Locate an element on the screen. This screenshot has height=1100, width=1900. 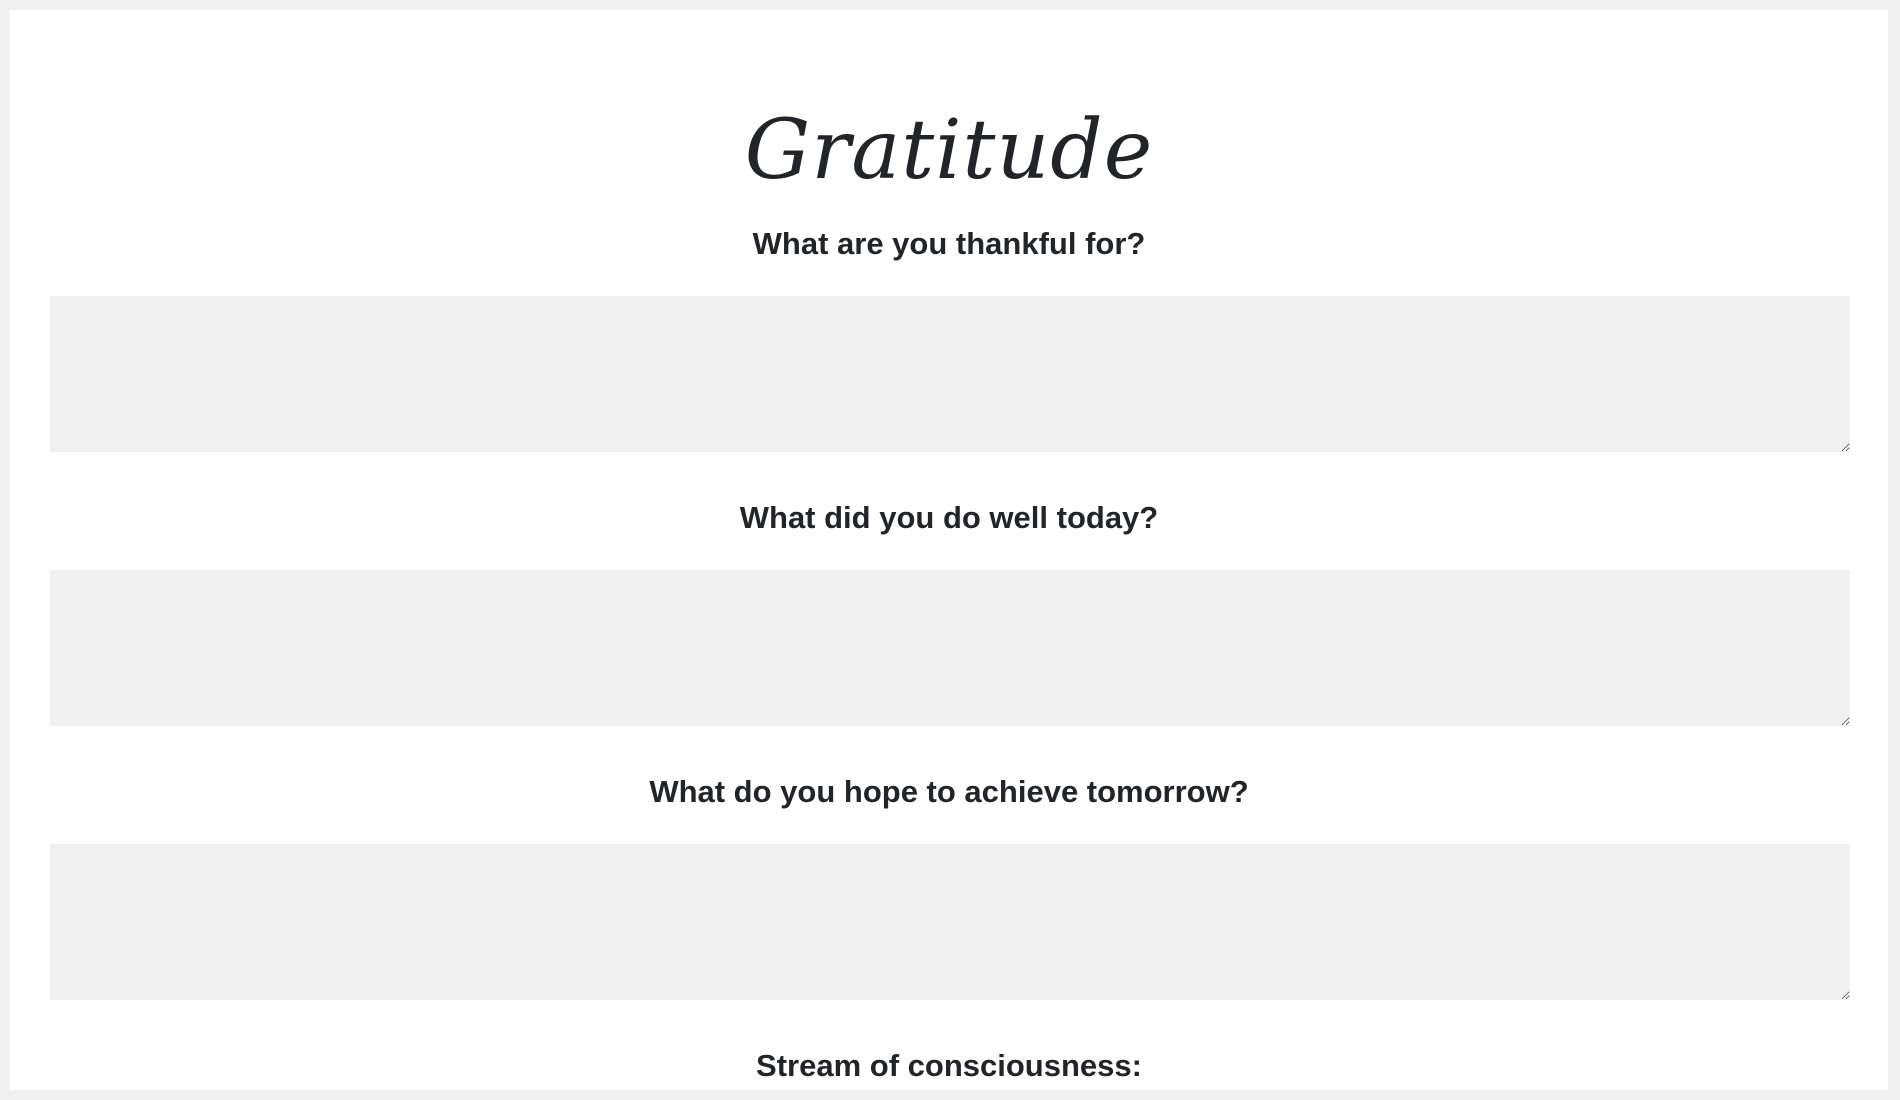
question-thankful-label: What are you thankful for? is located at coordinates (949, 243).